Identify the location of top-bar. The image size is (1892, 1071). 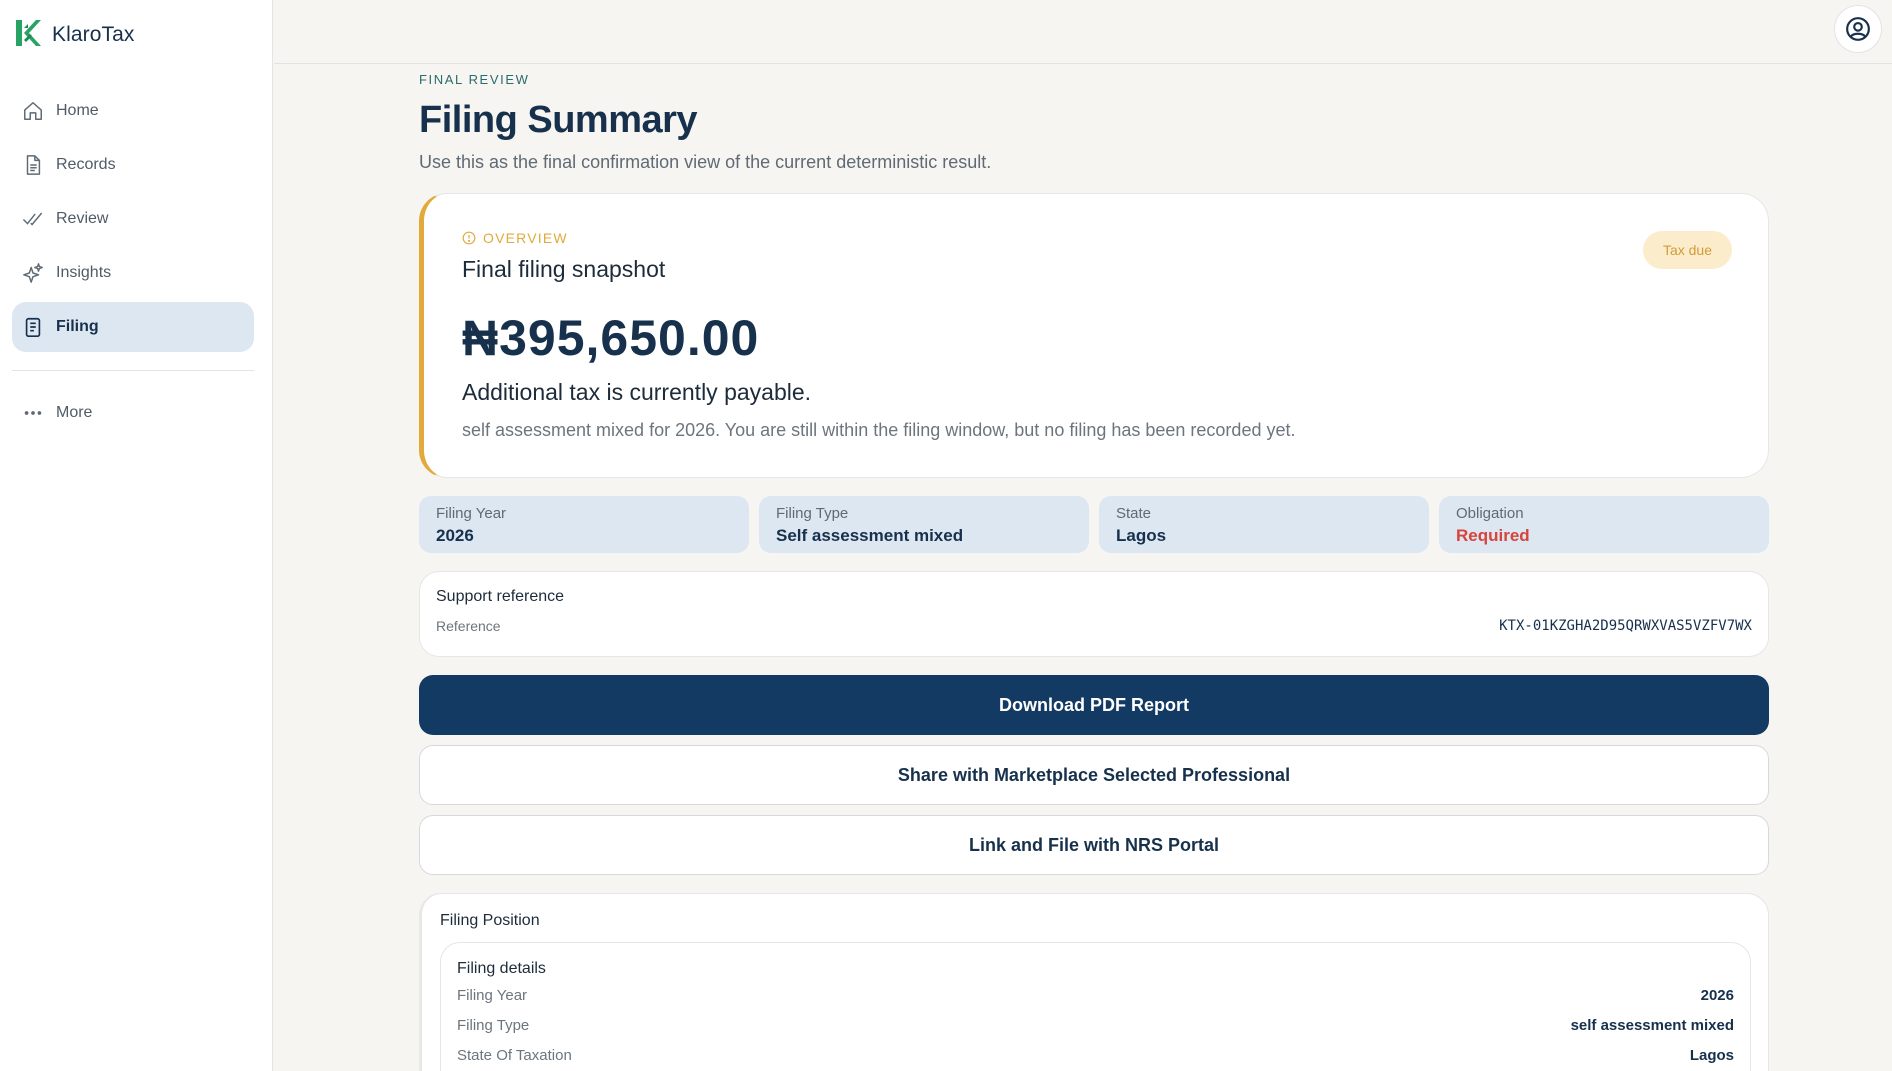
(1083, 32).